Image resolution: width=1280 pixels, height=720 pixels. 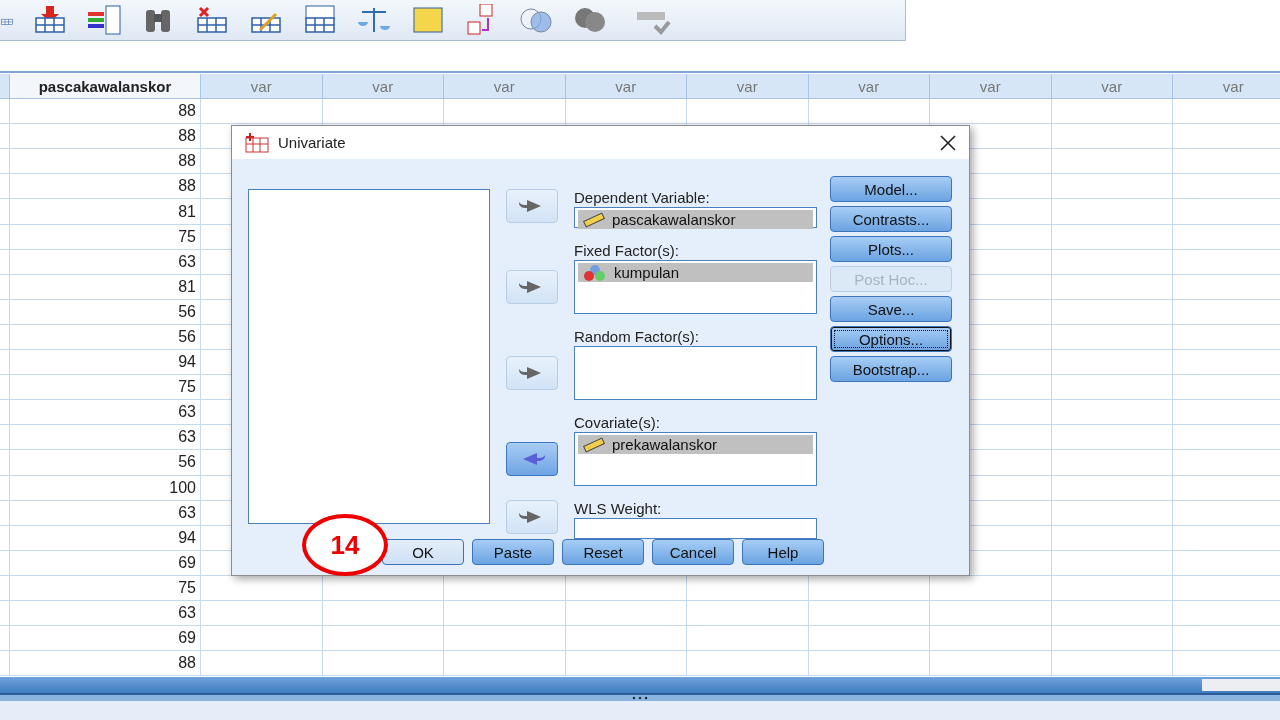 I want to click on target-list: kumpulan, so click(x=695, y=287).